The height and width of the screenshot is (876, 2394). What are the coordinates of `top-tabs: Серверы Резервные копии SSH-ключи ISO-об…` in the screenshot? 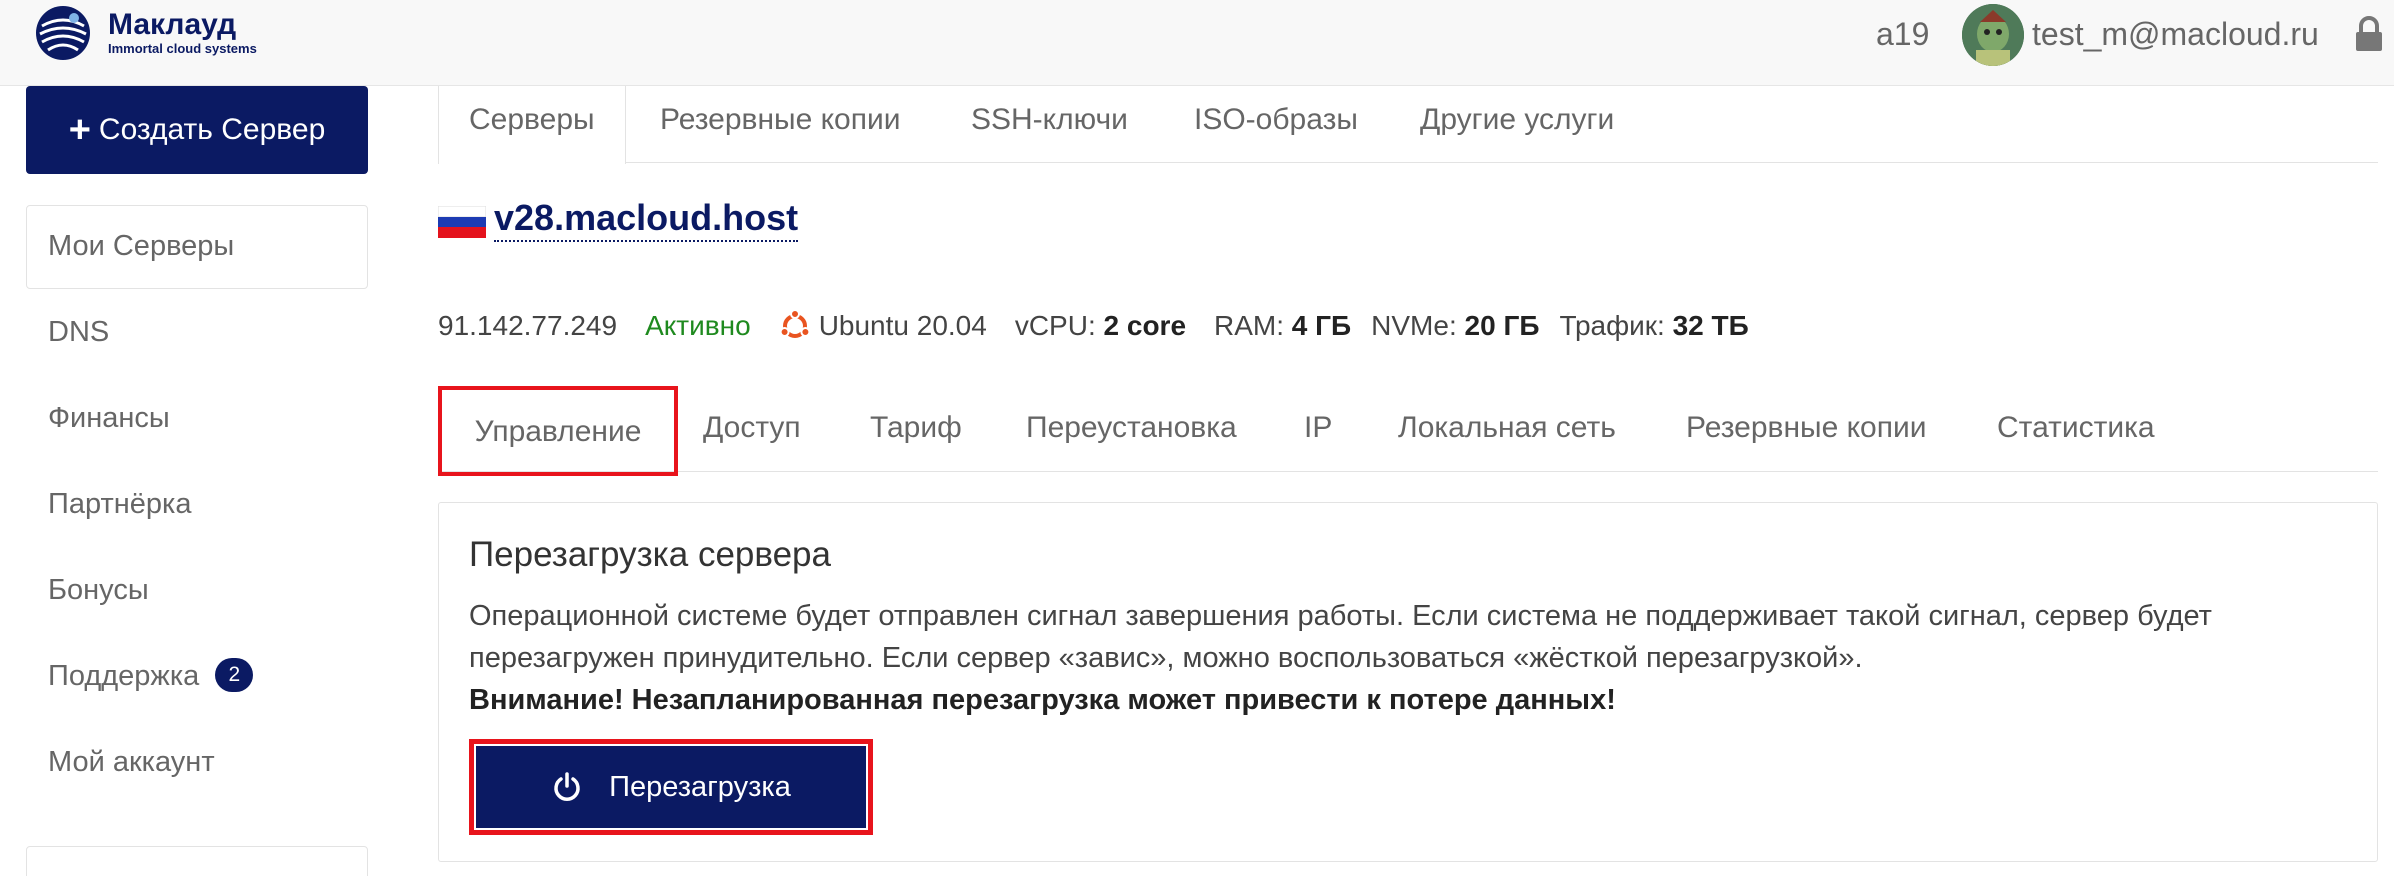 It's located at (1408, 125).